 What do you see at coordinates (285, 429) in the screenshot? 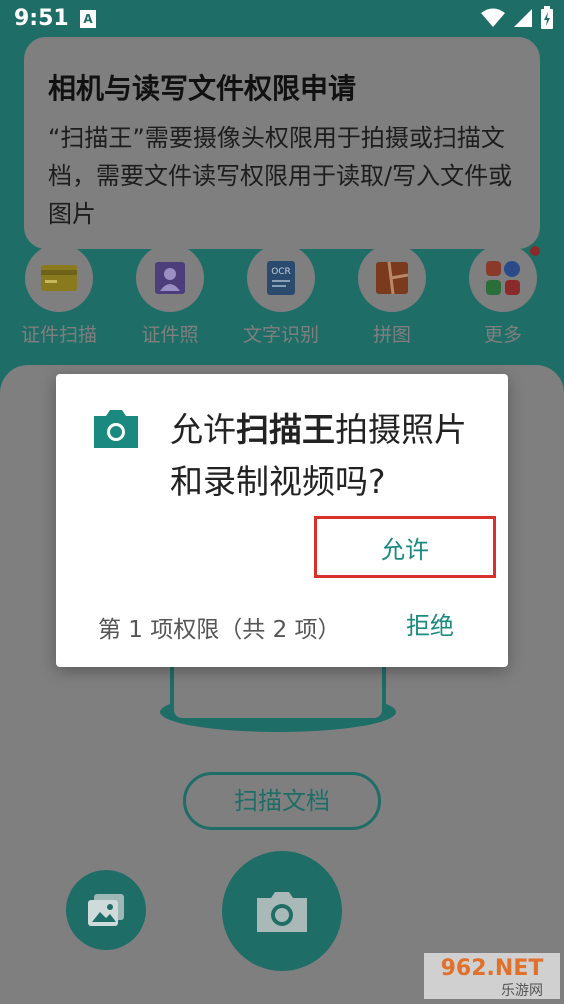
I see `app-name: 扫描王` at bounding box center [285, 429].